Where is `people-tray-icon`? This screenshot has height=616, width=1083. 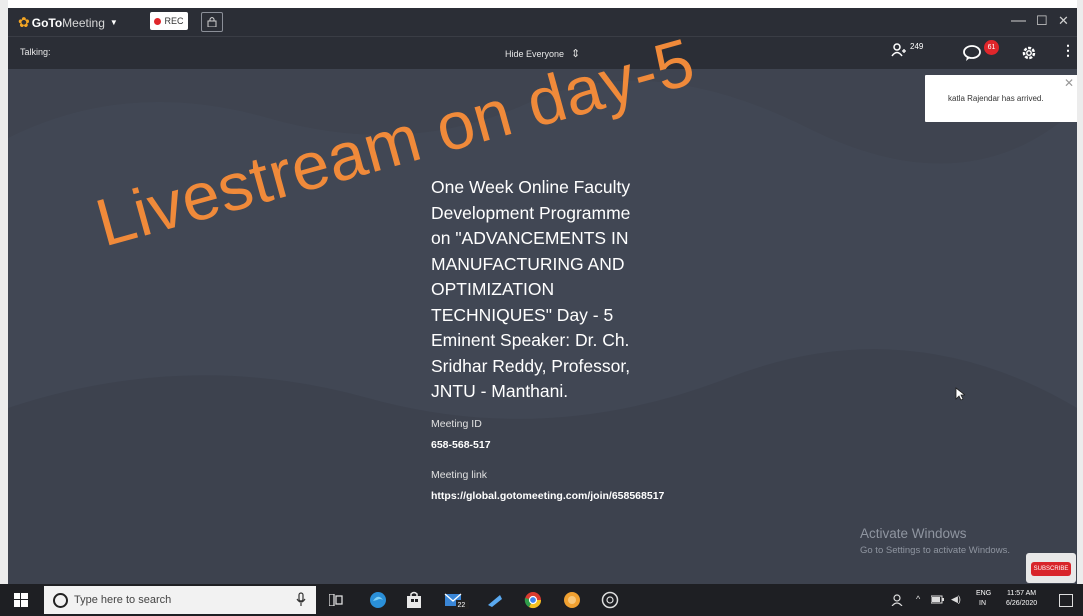
people-tray-icon is located at coordinates (897, 600).